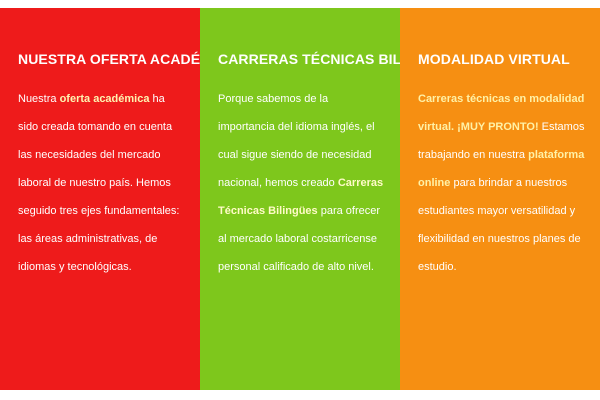 The height and width of the screenshot is (400, 600). What do you see at coordinates (39, 99) in the screenshot?
I see `description-text: Nuestra` at bounding box center [39, 99].